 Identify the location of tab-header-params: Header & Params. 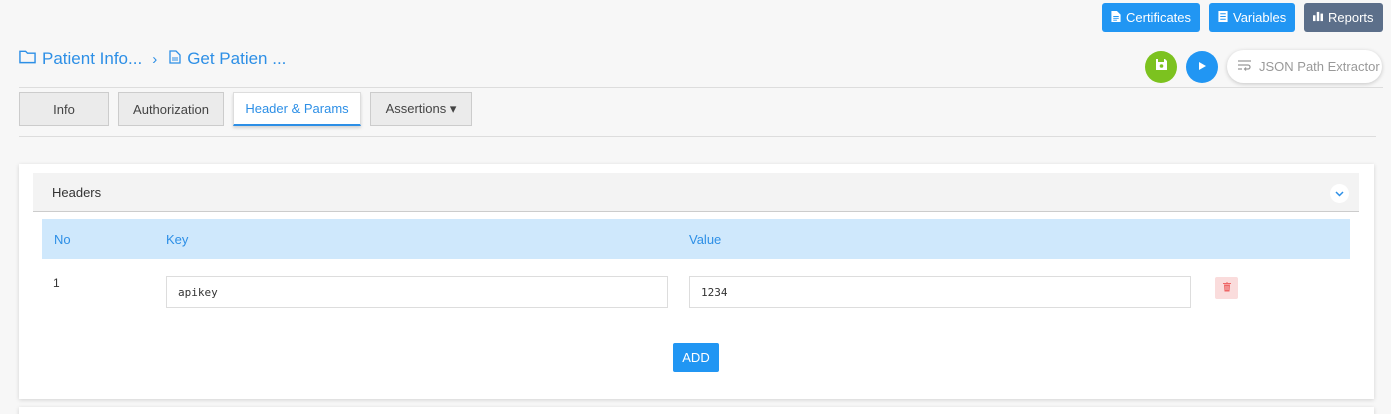
(297, 109).